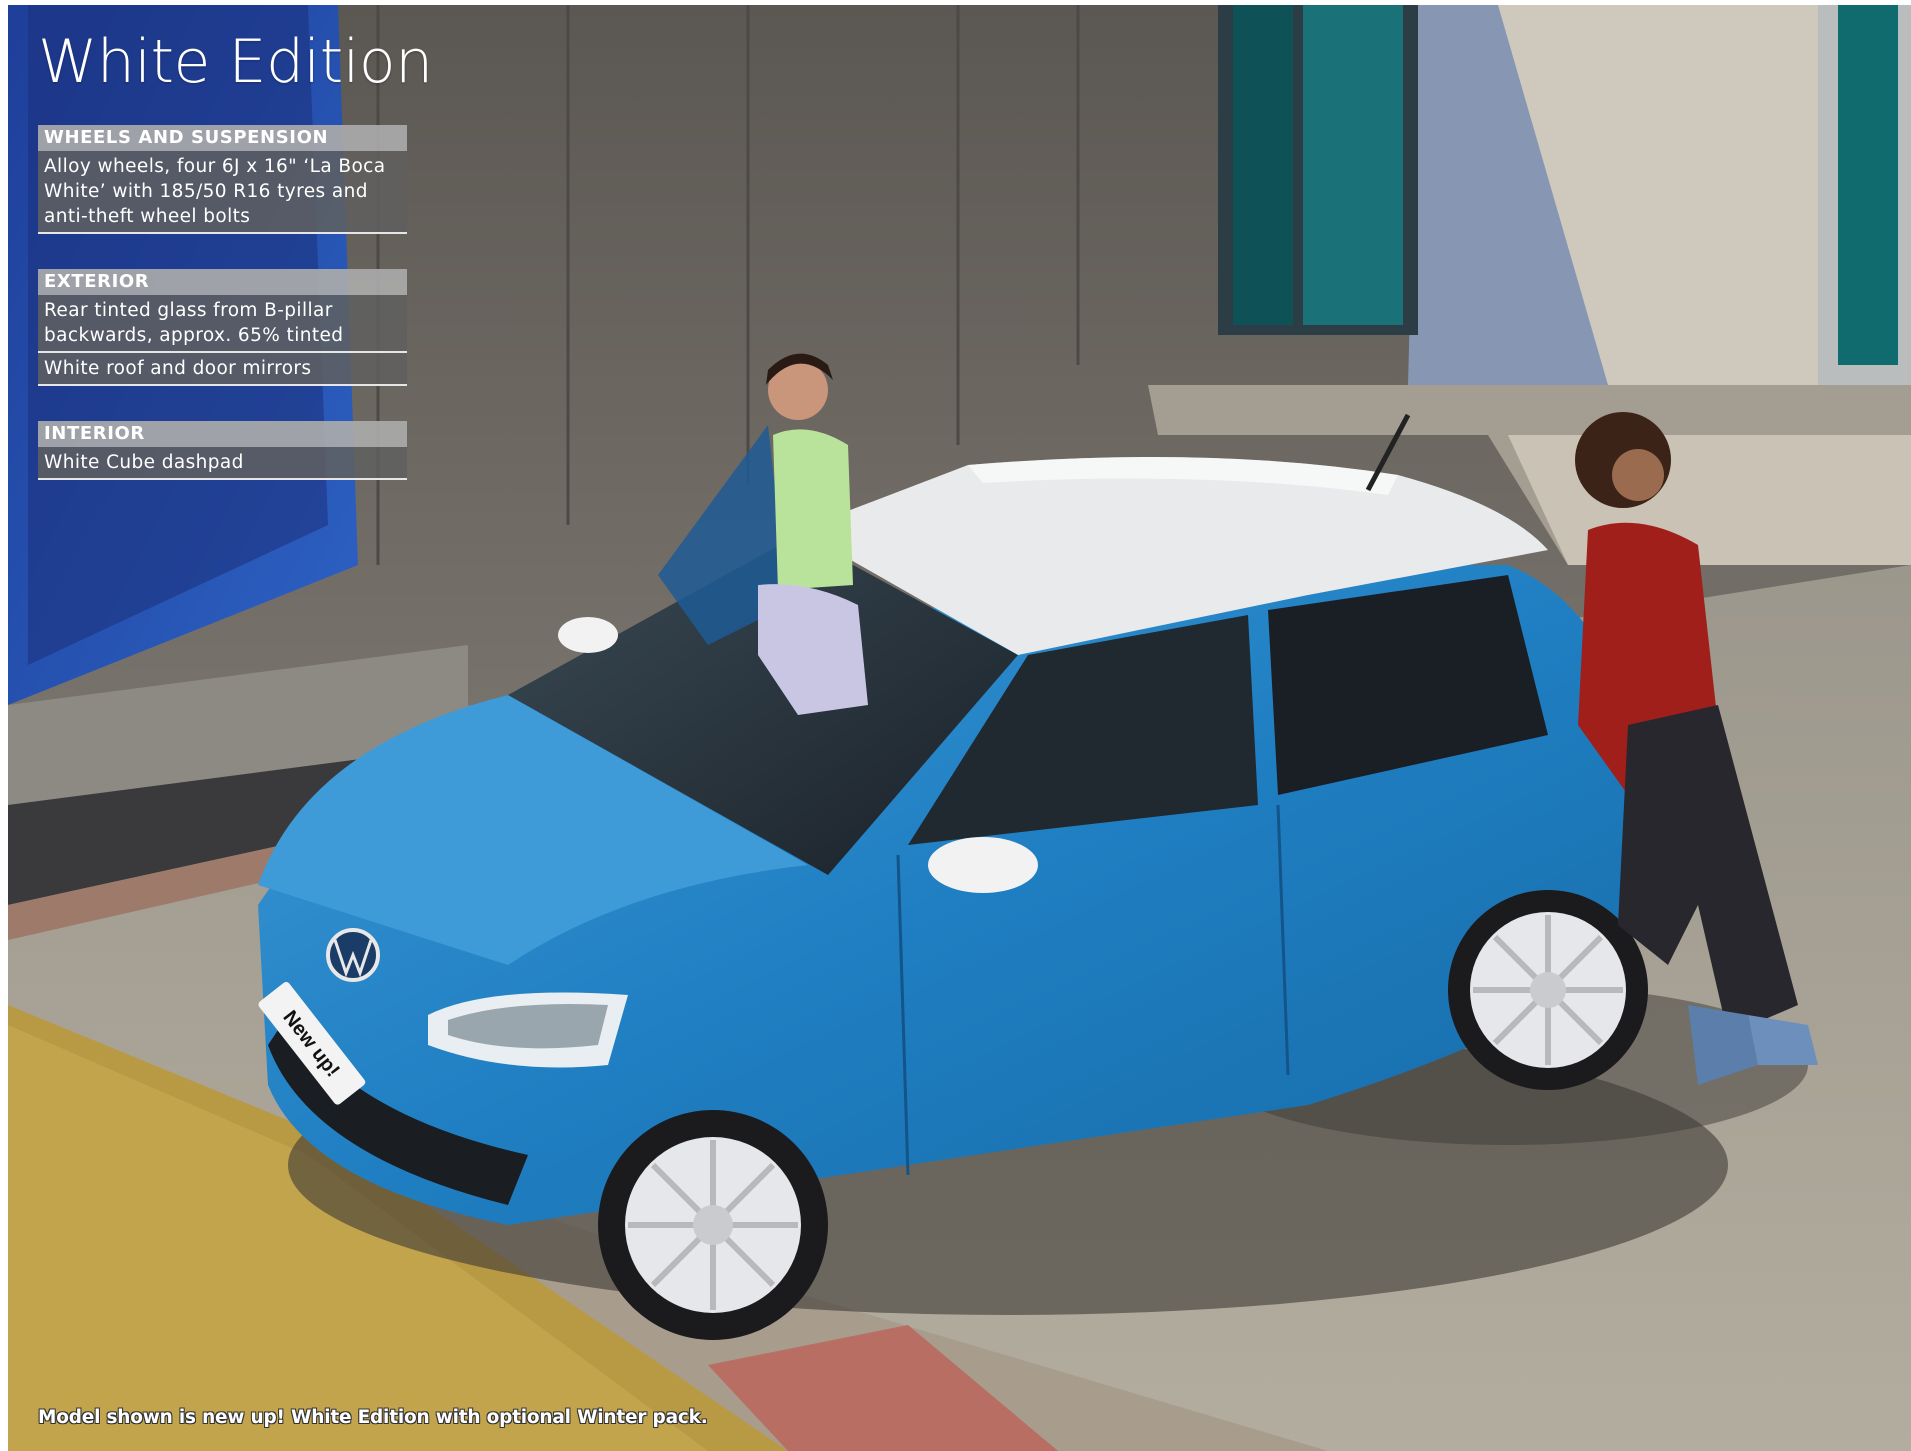 This screenshot has width=1911, height=1451. I want to click on spec-heading-interior: INTERIOR, so click(222, 434).